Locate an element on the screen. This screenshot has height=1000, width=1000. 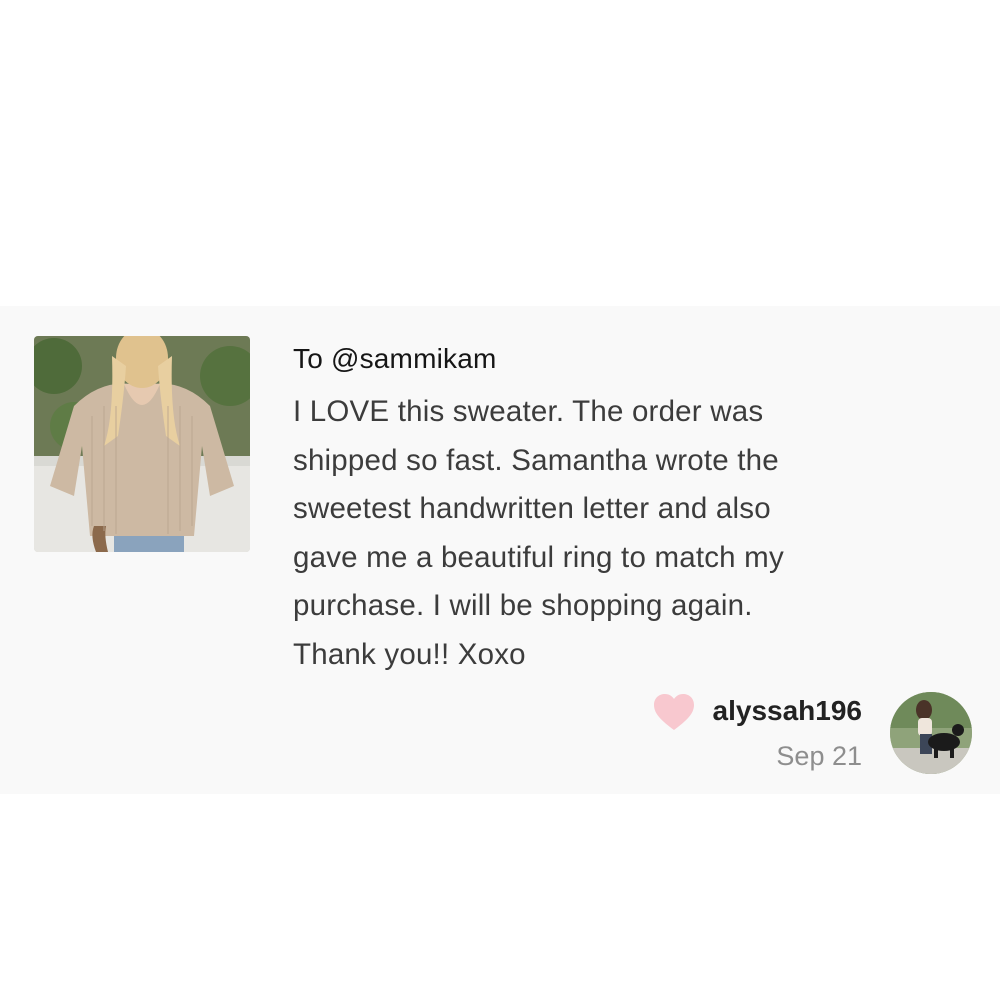
review-date: Sep 21 is located at coordinates (819, 756).